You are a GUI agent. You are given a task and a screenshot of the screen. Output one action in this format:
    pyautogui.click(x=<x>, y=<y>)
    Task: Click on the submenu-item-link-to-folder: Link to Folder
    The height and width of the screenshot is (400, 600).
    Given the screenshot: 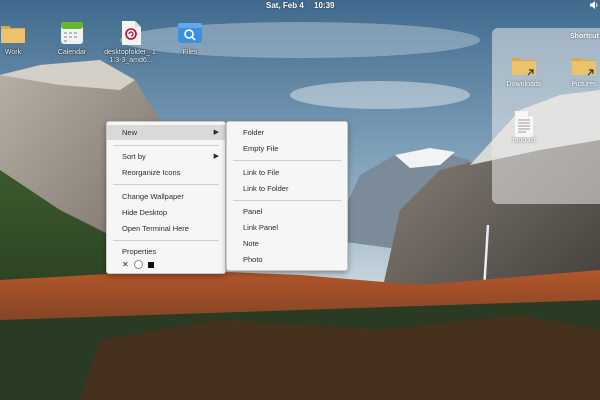 What is the action you would take?
    pyautogui.click(x=287, y=188)
    